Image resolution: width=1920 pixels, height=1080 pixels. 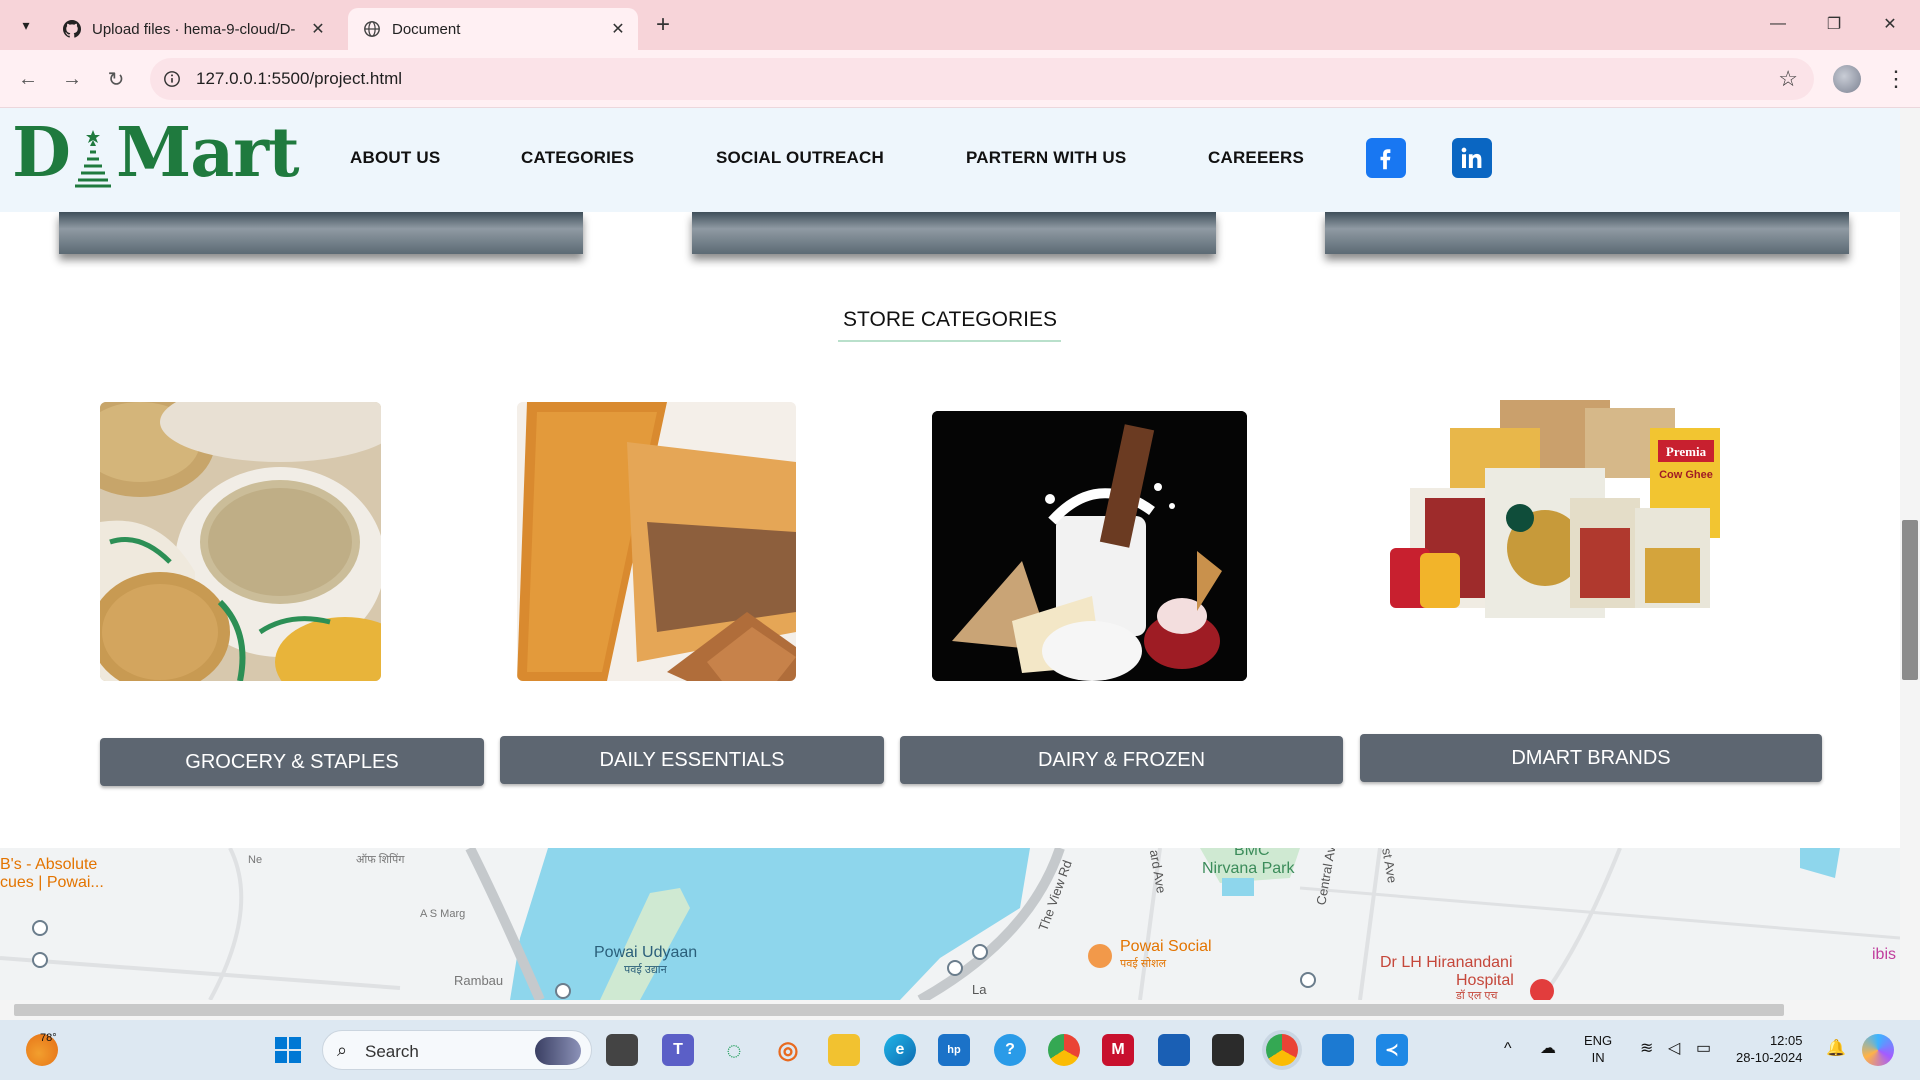 I want to click on reload-icon: ↻, so click(x=116, y=79).